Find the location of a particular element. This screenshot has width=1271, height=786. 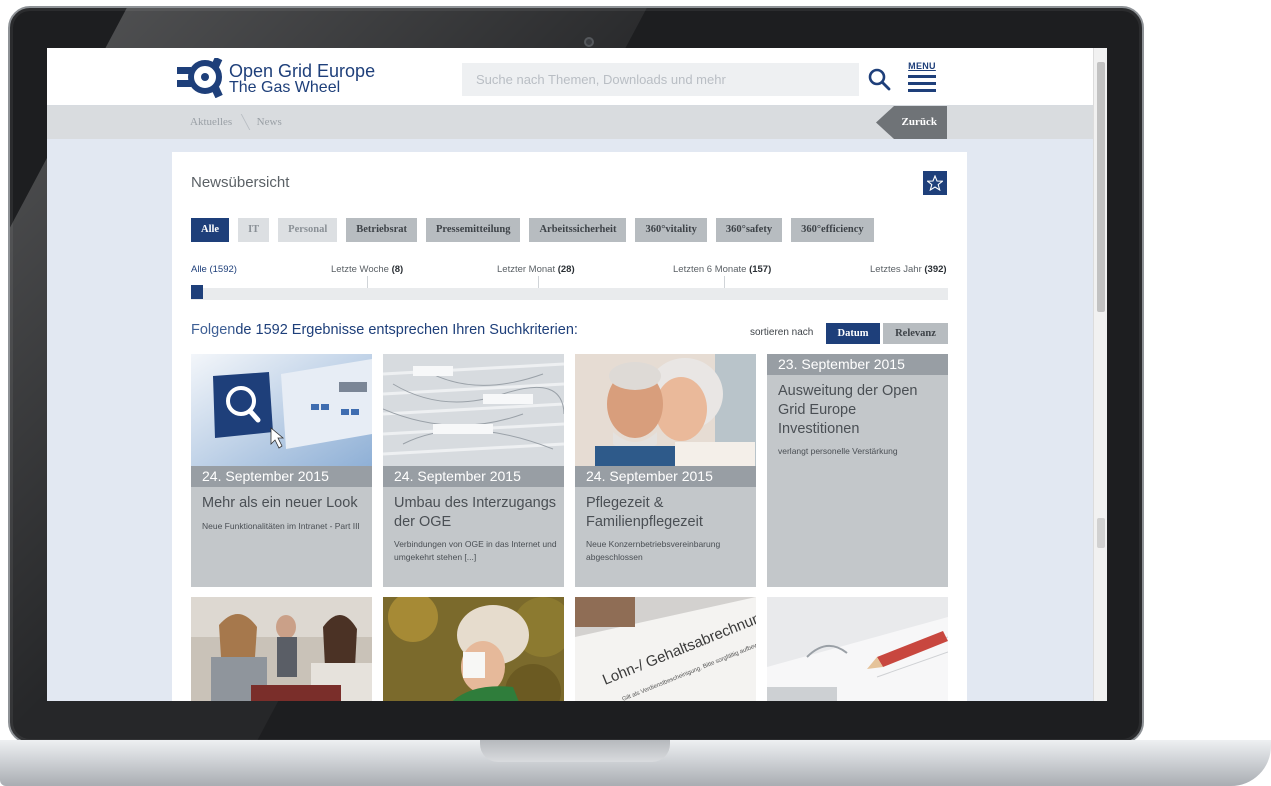

menu-button: MENU is located at coordinates (922, 77).